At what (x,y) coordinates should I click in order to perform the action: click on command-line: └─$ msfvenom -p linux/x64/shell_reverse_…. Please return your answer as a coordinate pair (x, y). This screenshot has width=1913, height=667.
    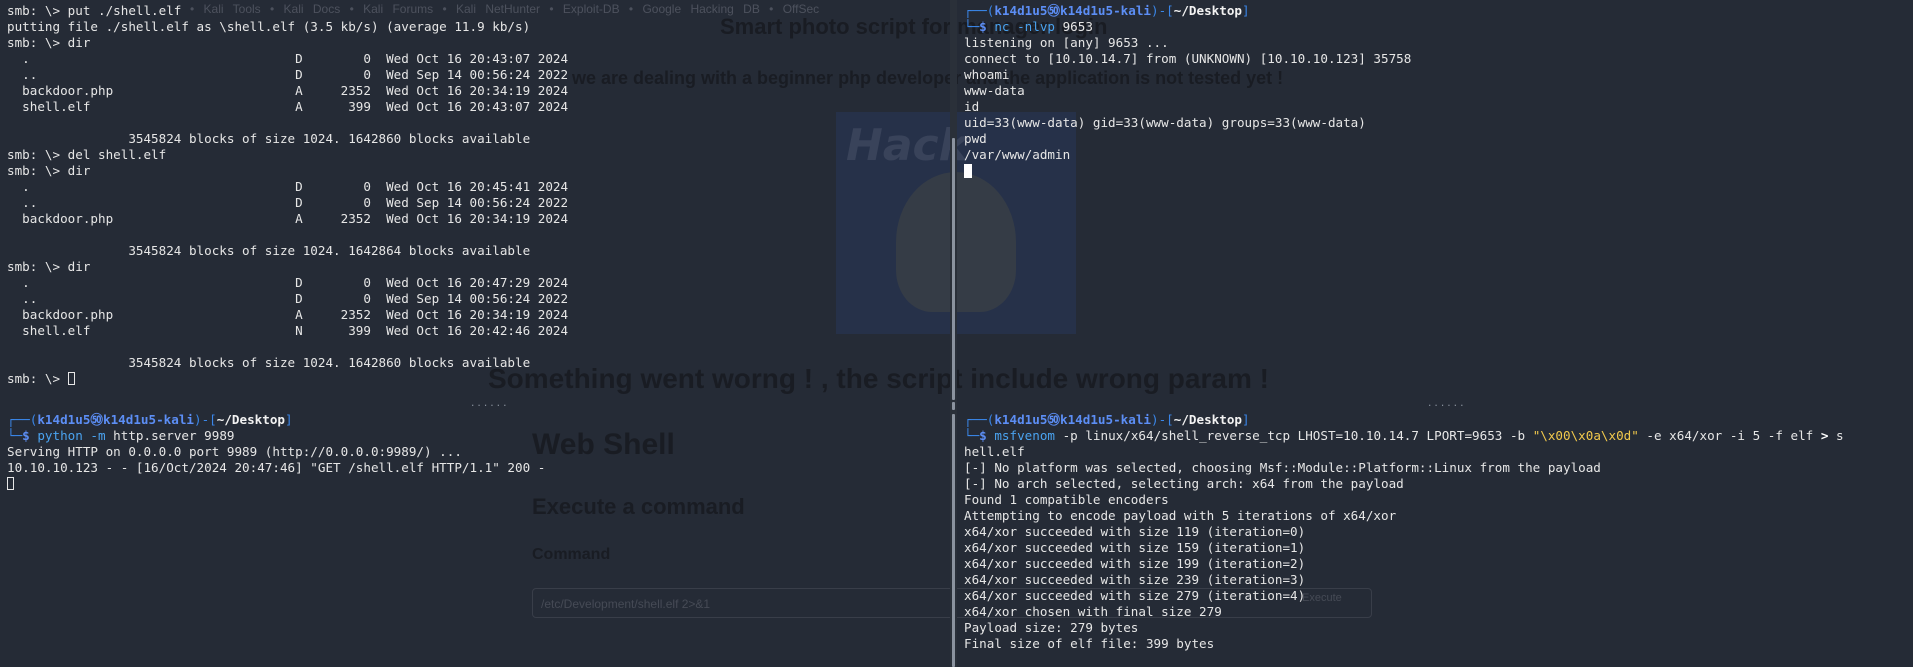
    Looking at the image, I should click on (1435, 436).